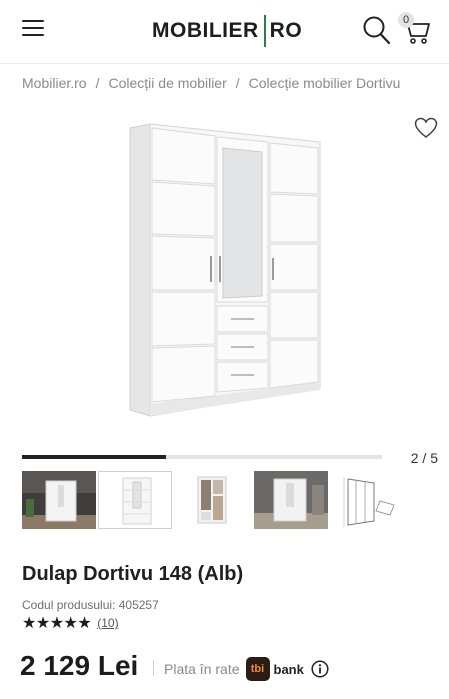  I want to click on rating-stars: ★★★★★, so click(57, 623).